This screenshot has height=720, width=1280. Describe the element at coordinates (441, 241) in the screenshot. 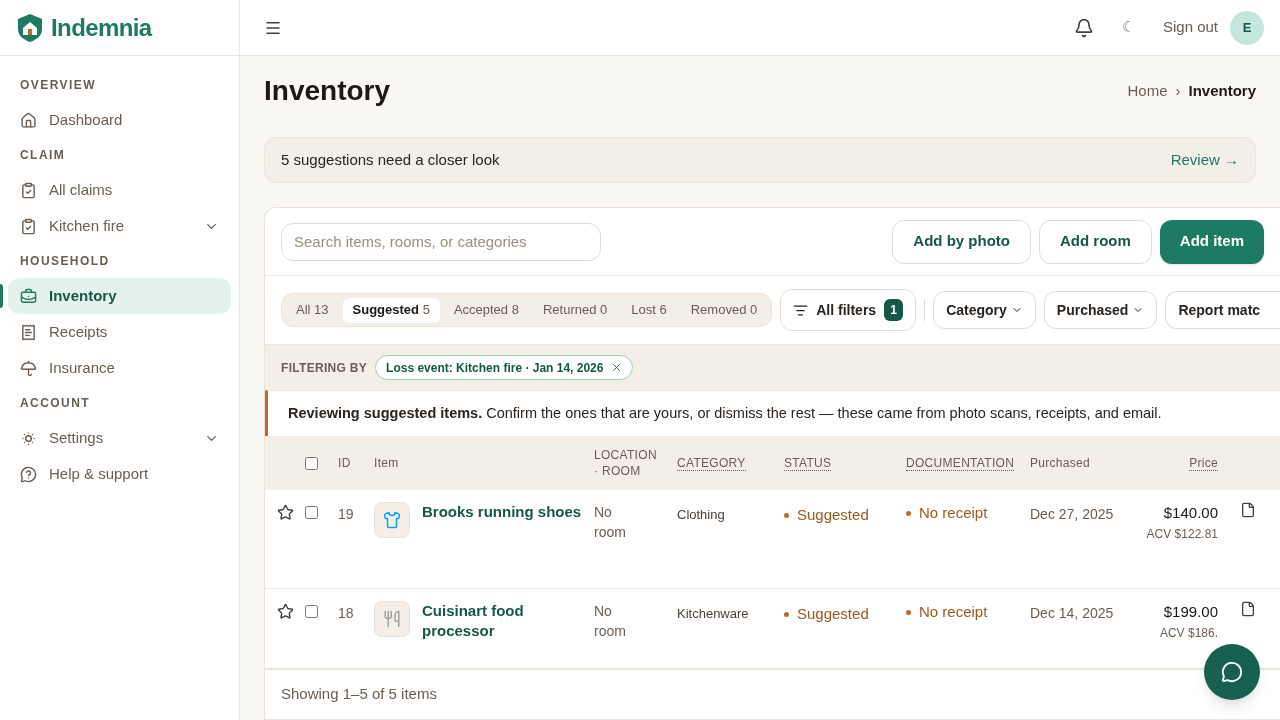

I see `search-field: Search items, rooms, or categories` at that location.